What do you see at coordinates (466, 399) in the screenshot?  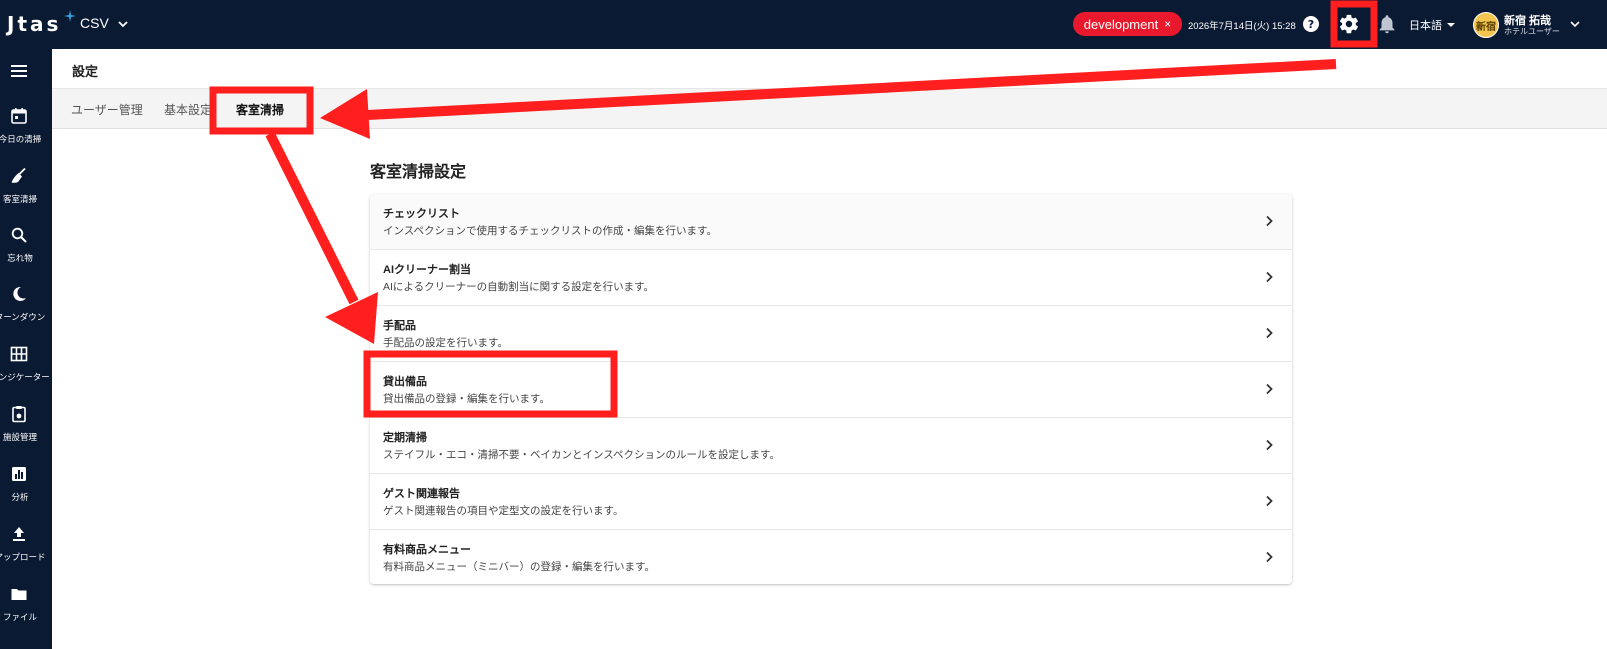 I see `row-description: 貸出備品の登録・編集を行います。` at bounding box center [466, 399].